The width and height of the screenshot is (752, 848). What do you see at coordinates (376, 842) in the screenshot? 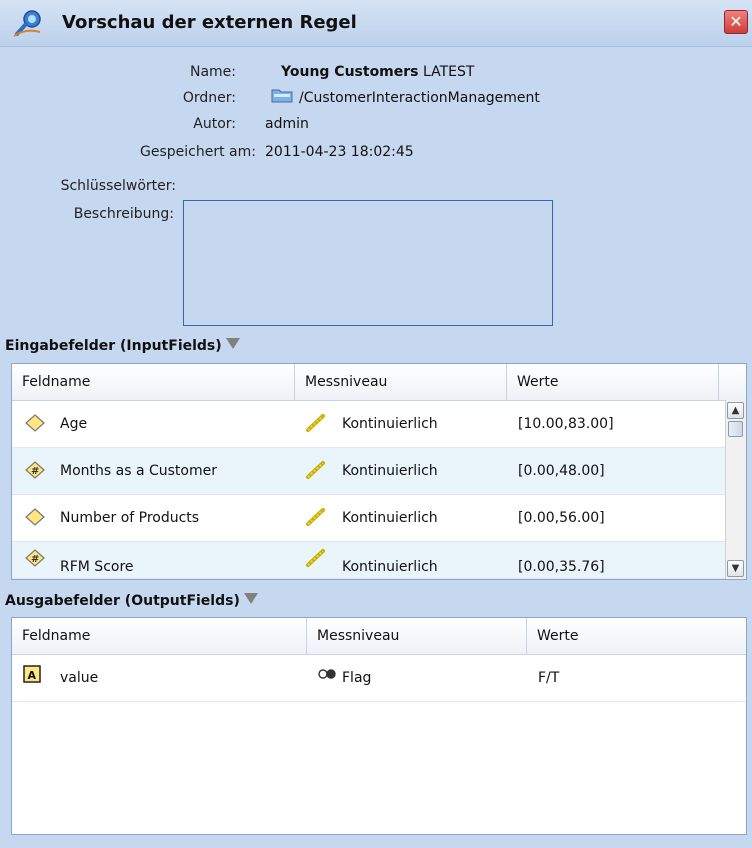
I see `dialog-footer` at bounding box center [376, 842].